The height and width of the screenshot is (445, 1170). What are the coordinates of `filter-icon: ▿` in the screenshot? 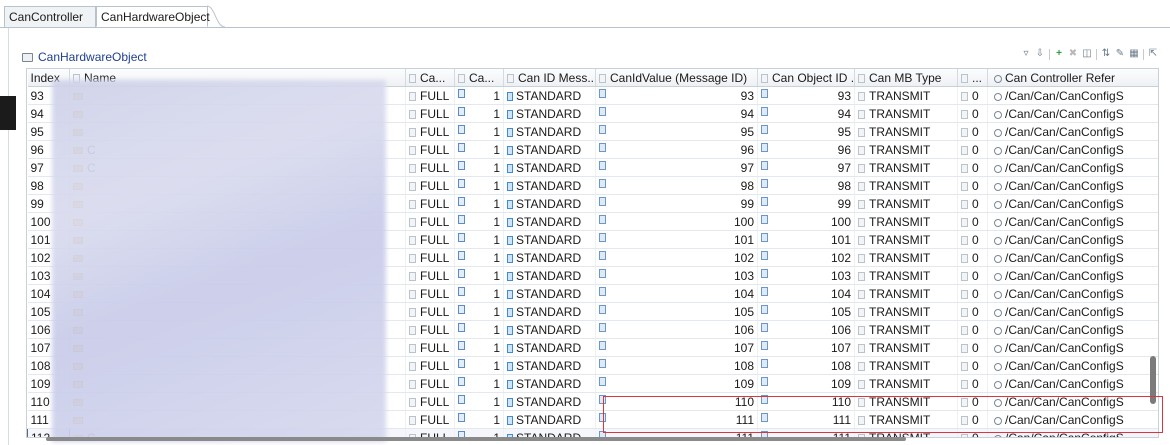 It's located at (1026, 54).